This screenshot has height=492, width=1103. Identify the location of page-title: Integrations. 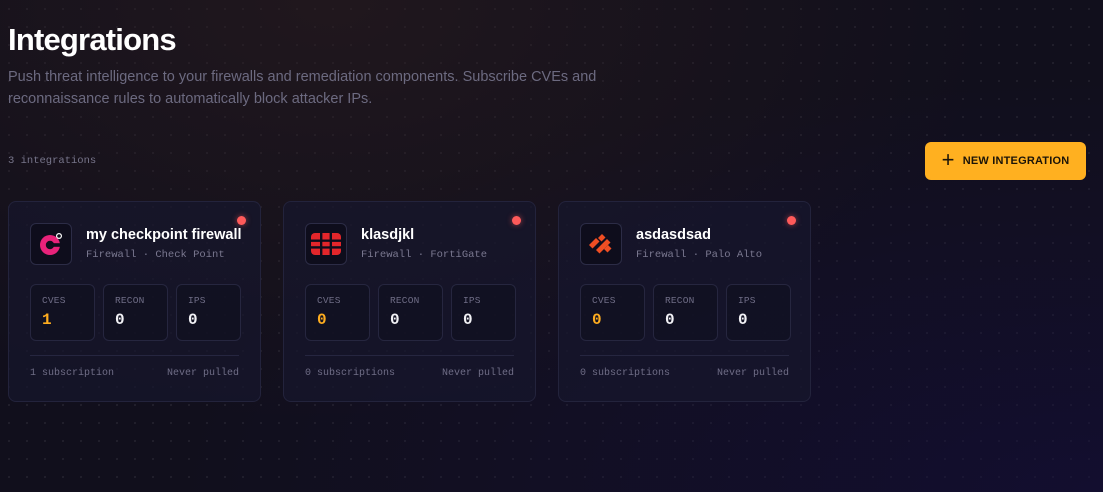
(92, 39).